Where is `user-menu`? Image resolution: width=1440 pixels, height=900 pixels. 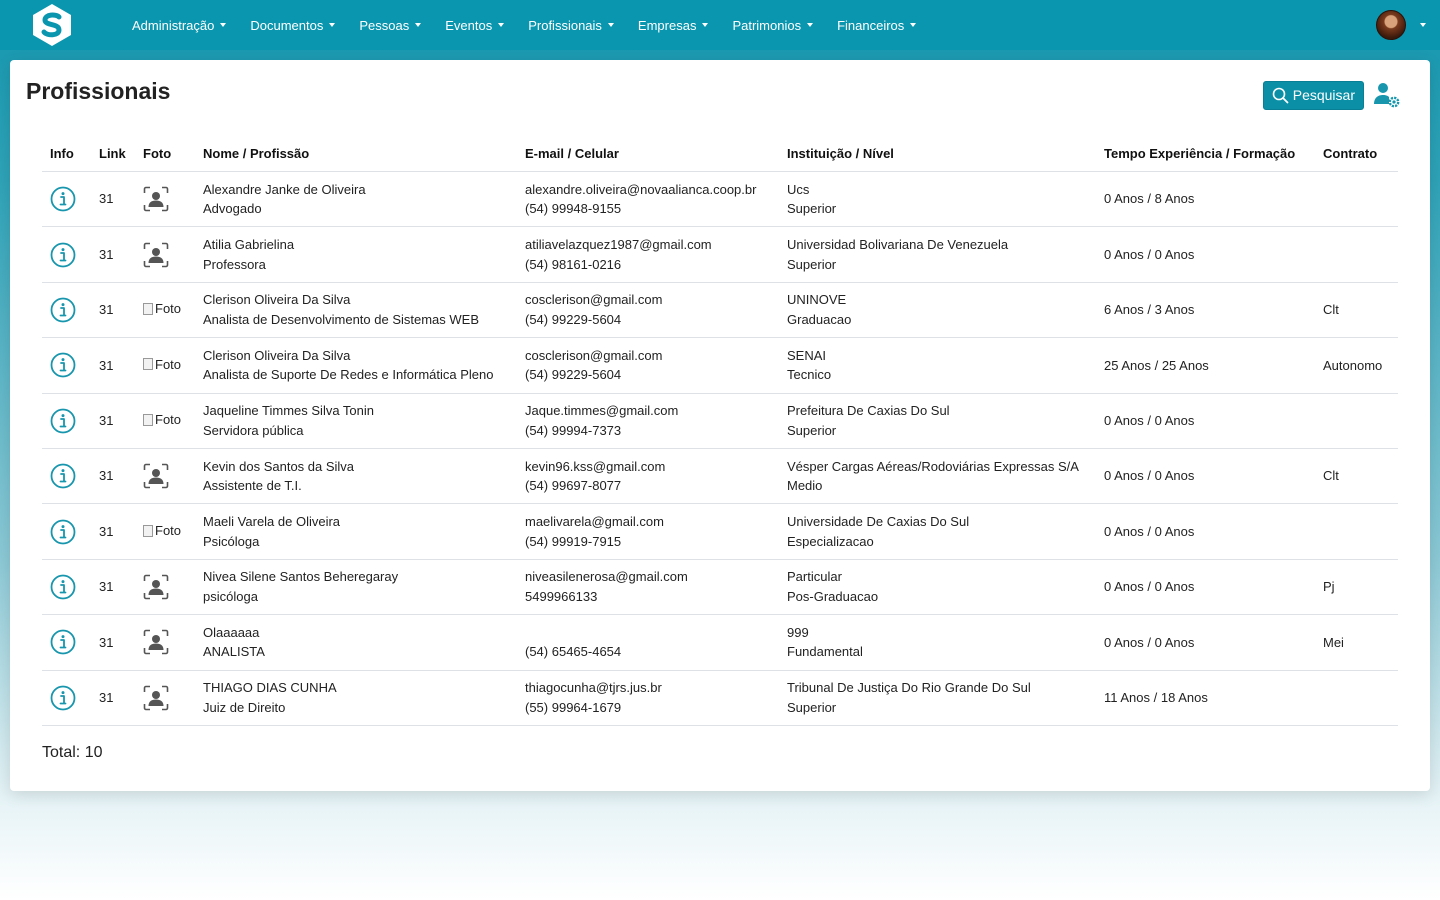 user-menu is located at coordinates (1401, 25).